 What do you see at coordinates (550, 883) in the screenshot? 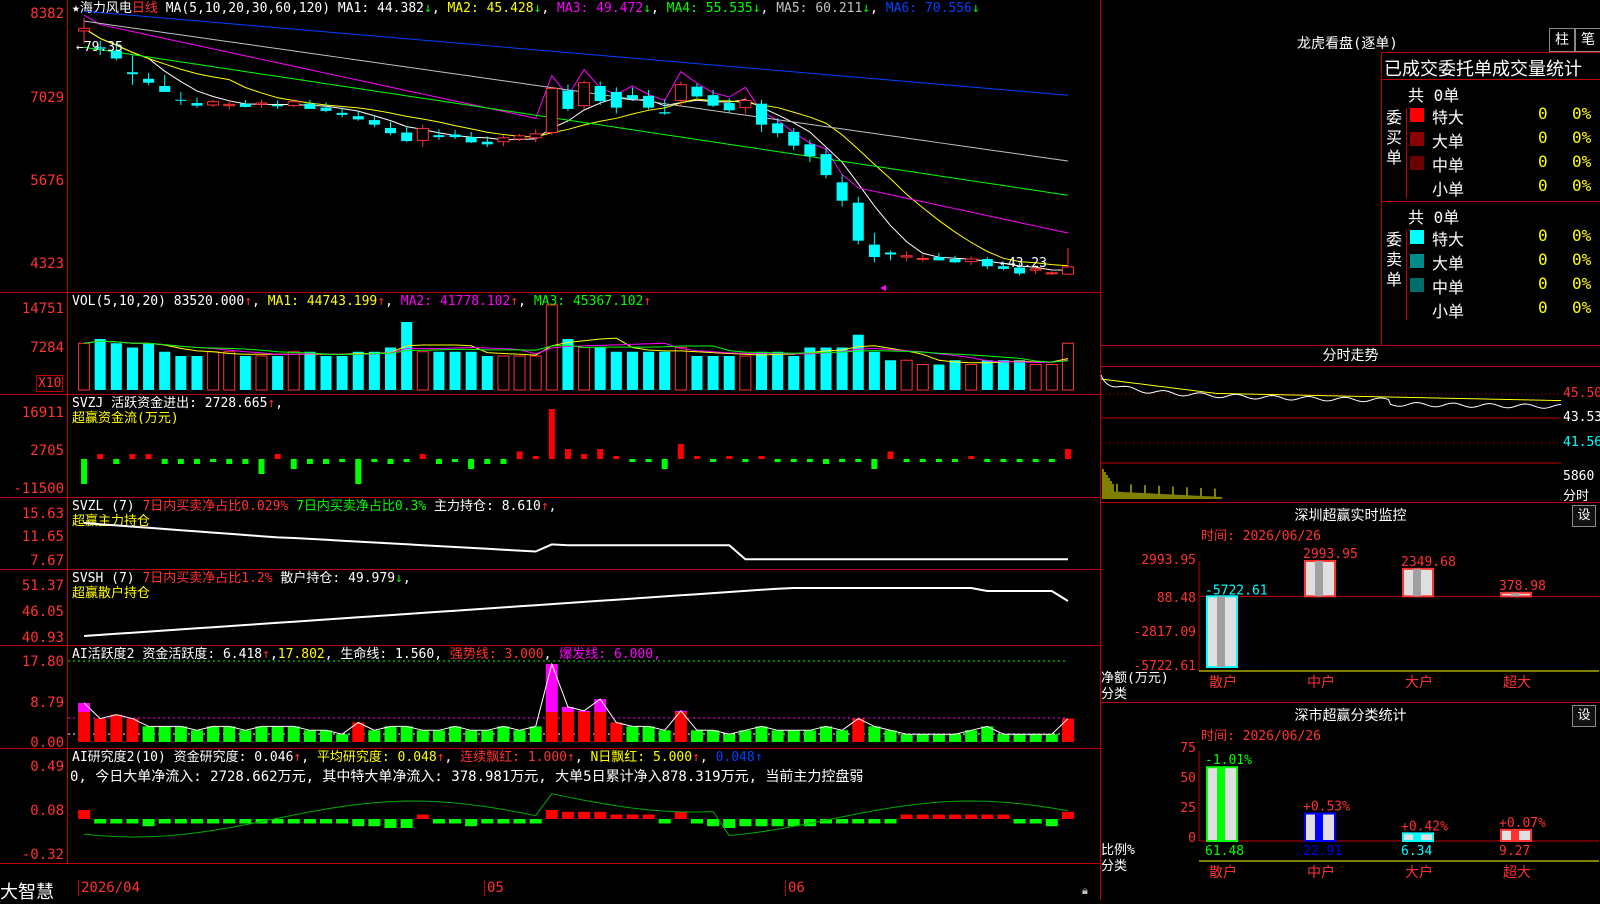
I see `date-axis: 大智慧 2026/04 05 06 🔒︎` at bounding box center [550, 883].